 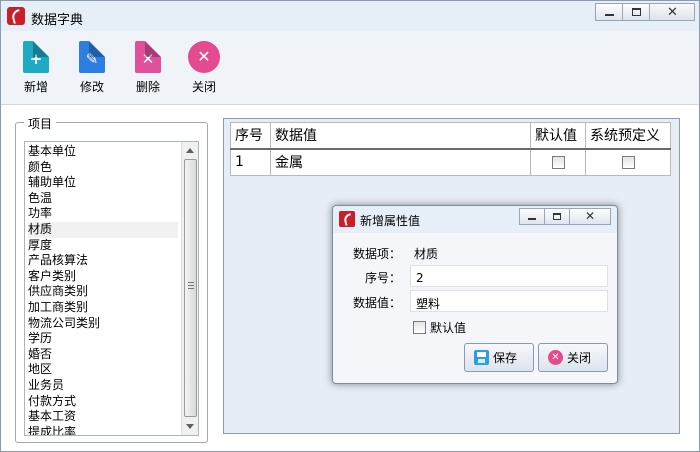 I want to click on dialog-close-window-button: ✕, so click(x=590, y=216).